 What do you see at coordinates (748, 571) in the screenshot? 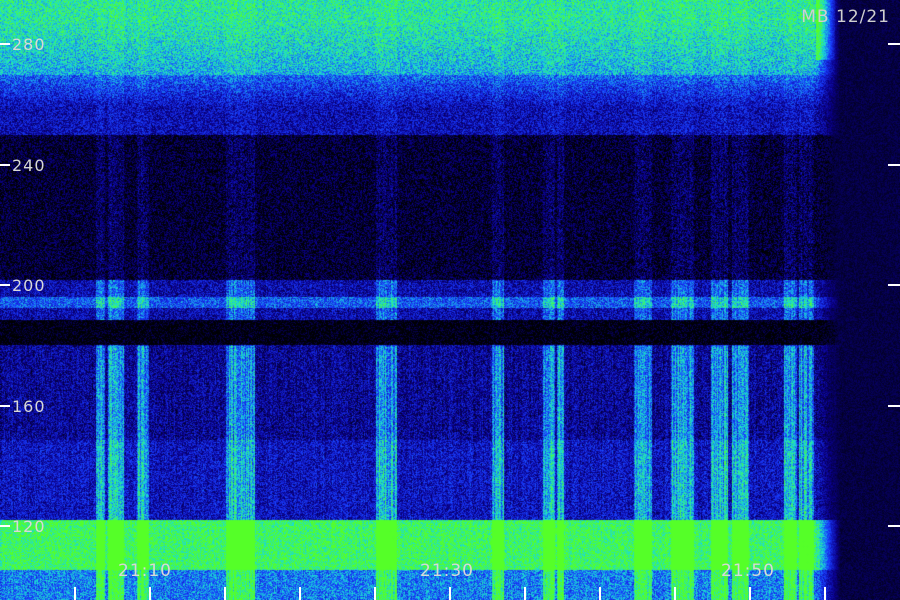
I see `x-tick-label-2150: 21:50` at bounding box center [748, 571].